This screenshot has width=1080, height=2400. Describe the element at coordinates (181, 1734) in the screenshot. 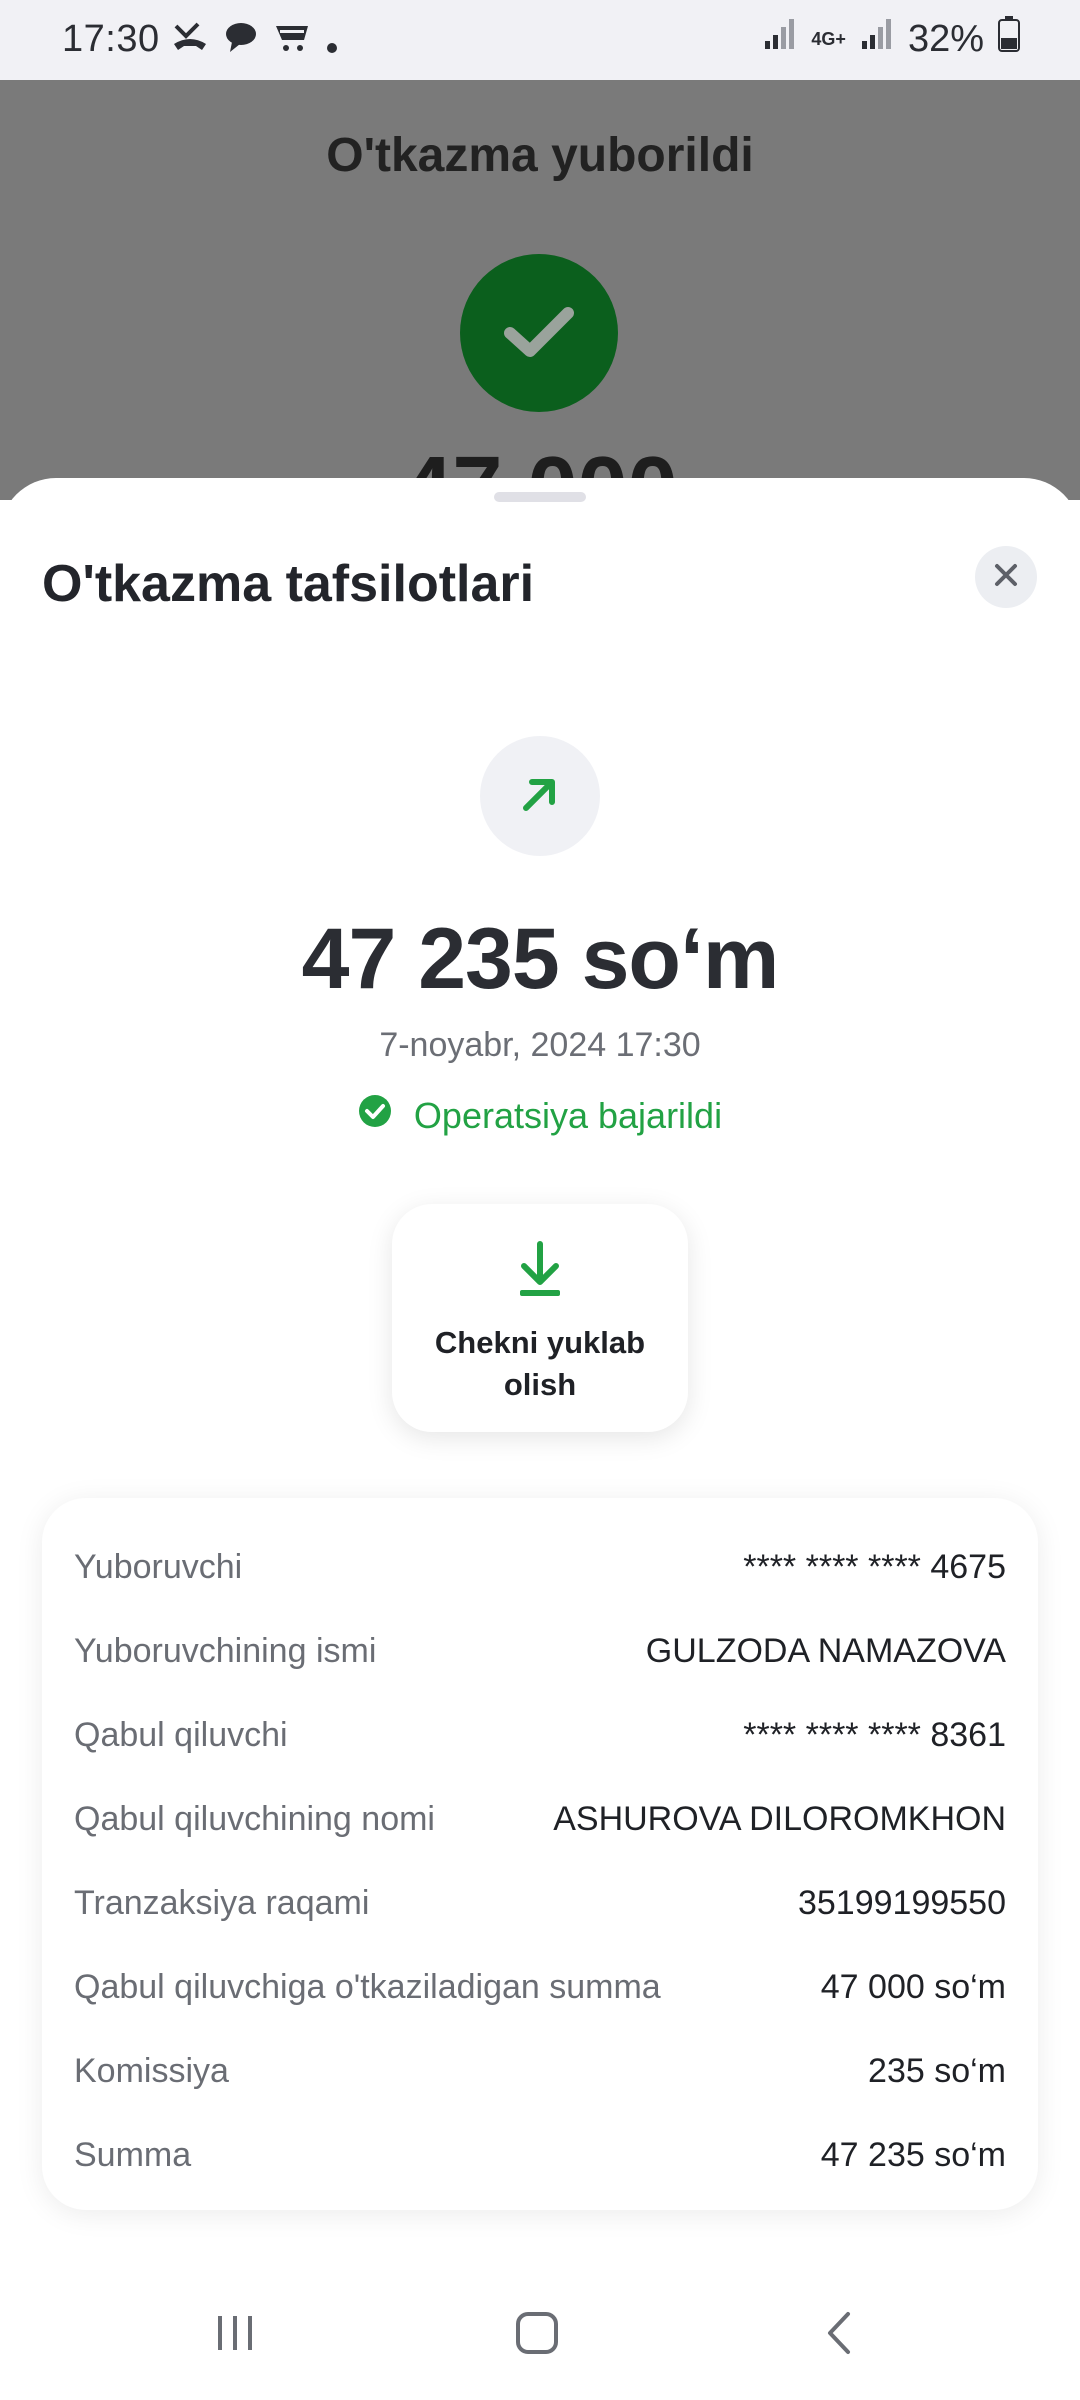

I see `detail-label: Qabul qiluvchi` at that location.